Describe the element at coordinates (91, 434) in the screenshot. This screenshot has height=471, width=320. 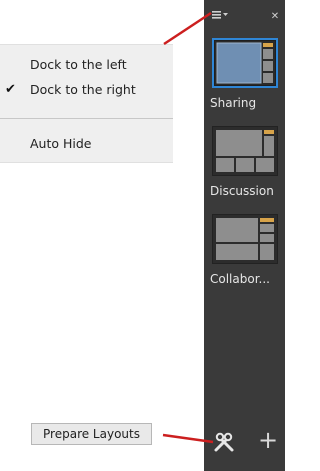
I see `prepare-layouts-tooltip: Prepare Layouts` at that location.